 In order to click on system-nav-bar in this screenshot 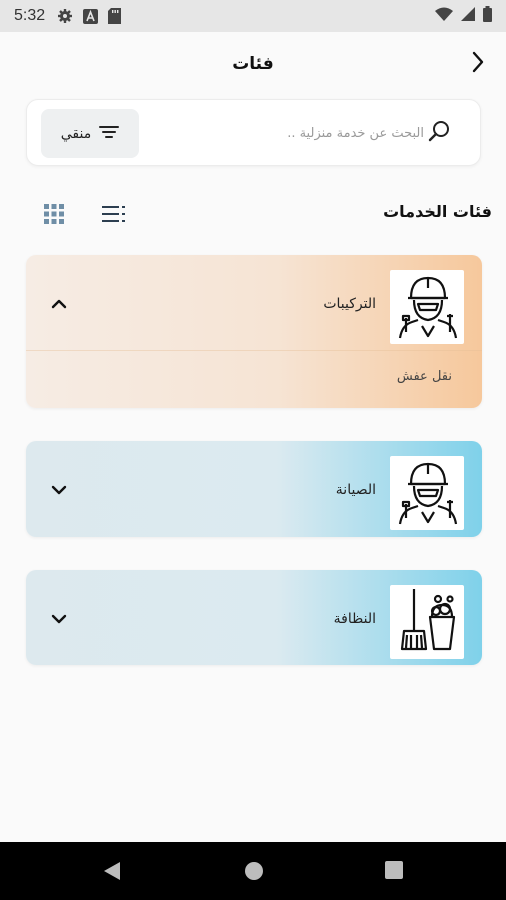, I will do `click(253, 871)`.